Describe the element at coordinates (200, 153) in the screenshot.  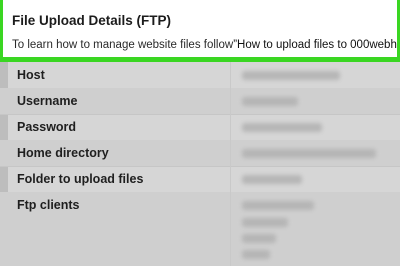
I see `table-row-home-directory: Home directory` at that location.